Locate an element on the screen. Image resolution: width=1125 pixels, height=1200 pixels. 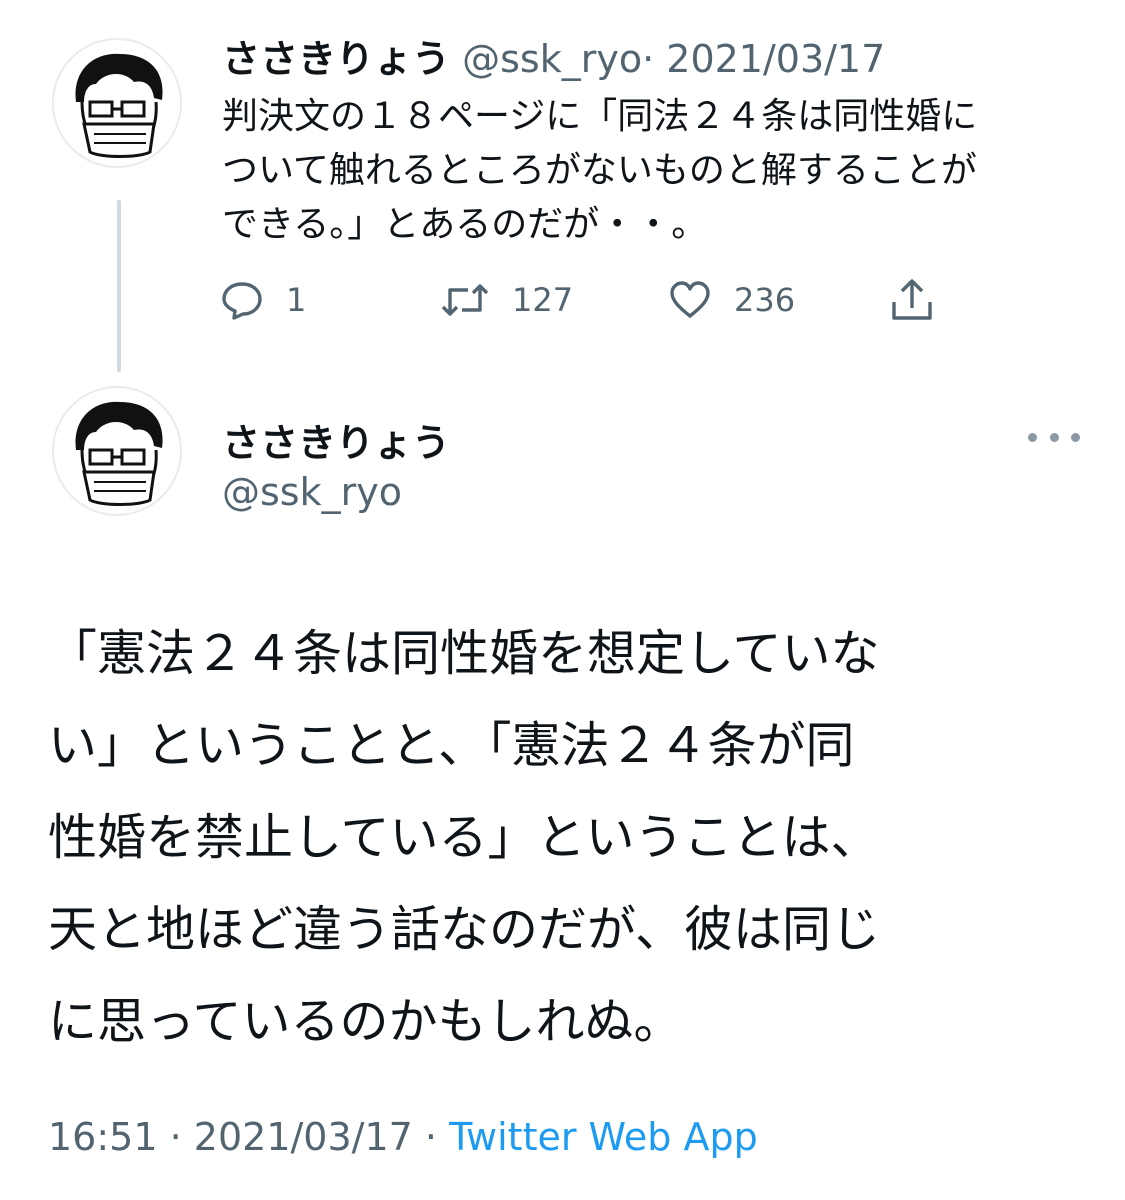
text-line: 性婚を禁止している」ということは、 is located at coordinates (464, 837).